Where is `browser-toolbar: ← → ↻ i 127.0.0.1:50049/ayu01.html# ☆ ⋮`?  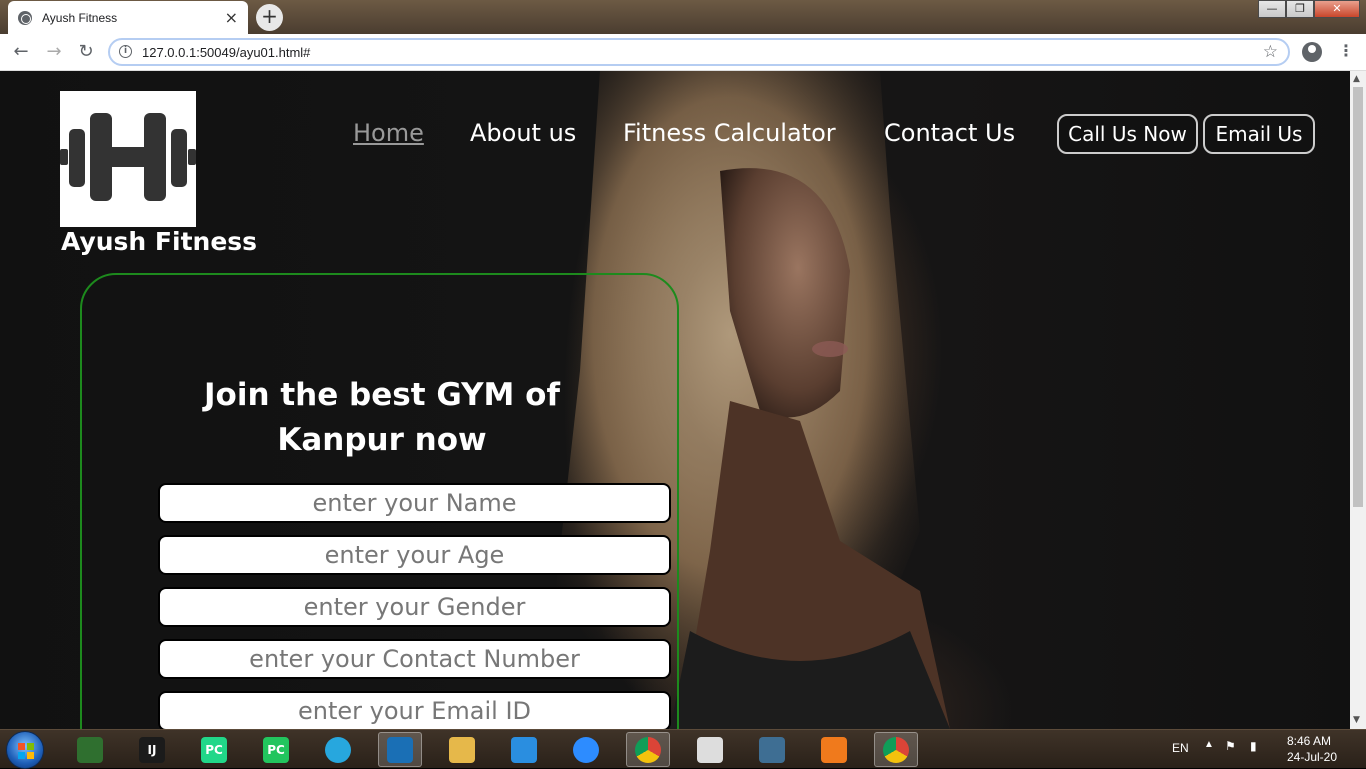
browser-toolbar: ← → ↻ i 127.0.0.1:50049/ayu01.html# ☆ ⋮ is located at coordinates (683, 52).